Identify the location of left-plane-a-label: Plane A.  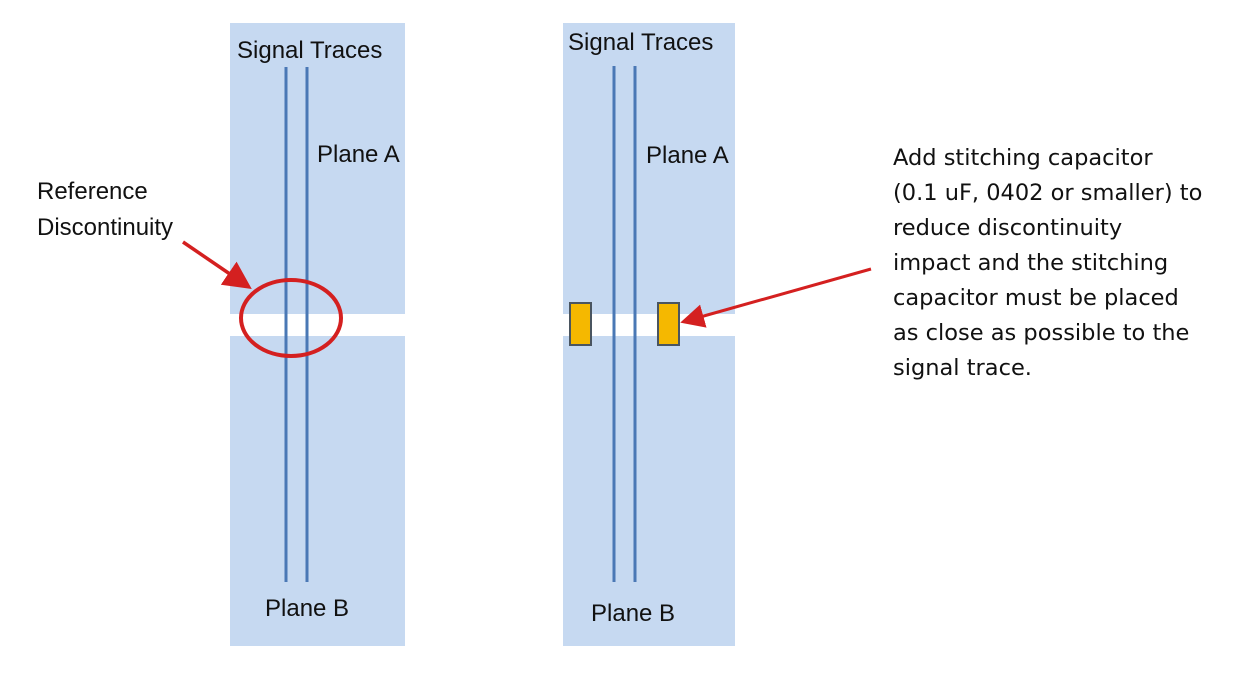
(358, 154).